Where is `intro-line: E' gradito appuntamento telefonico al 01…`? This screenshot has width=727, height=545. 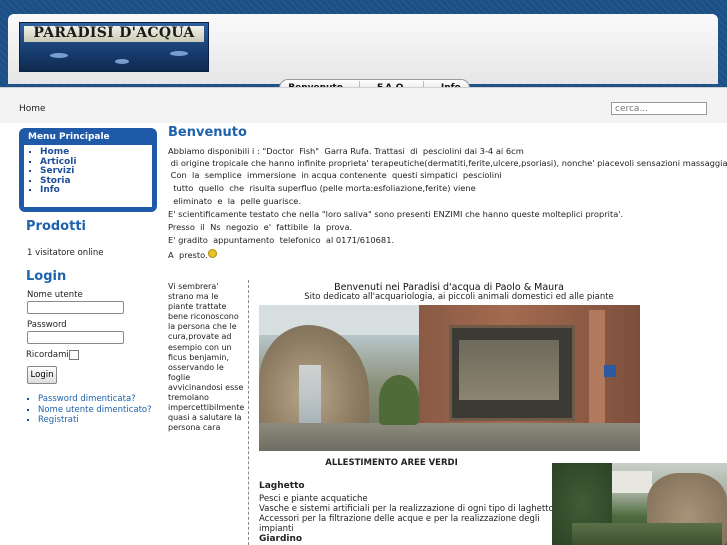 intro-line: E' gradito appuntamento telefonico al 01… is located at coordinates (281, 240).